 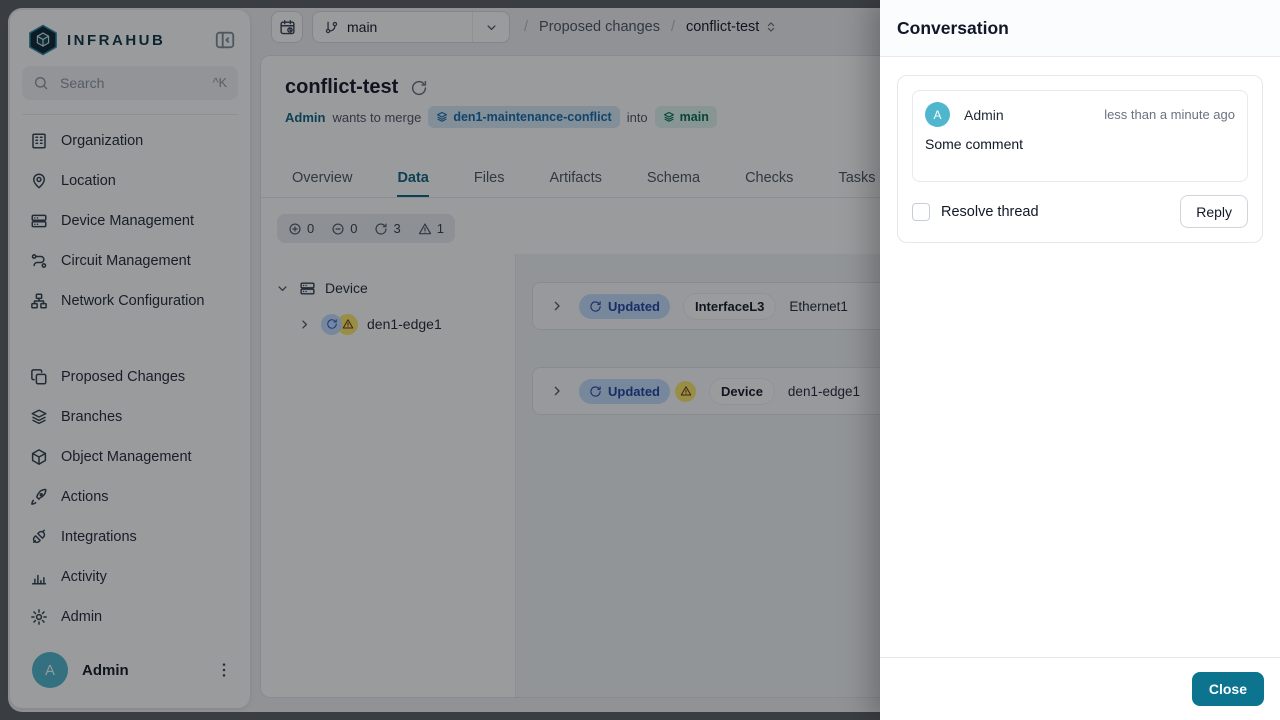 What do you see at coordinates (1214, 211) in the screenshot?
I see `reply-button: Reply` at bounding box center [1214, 211].